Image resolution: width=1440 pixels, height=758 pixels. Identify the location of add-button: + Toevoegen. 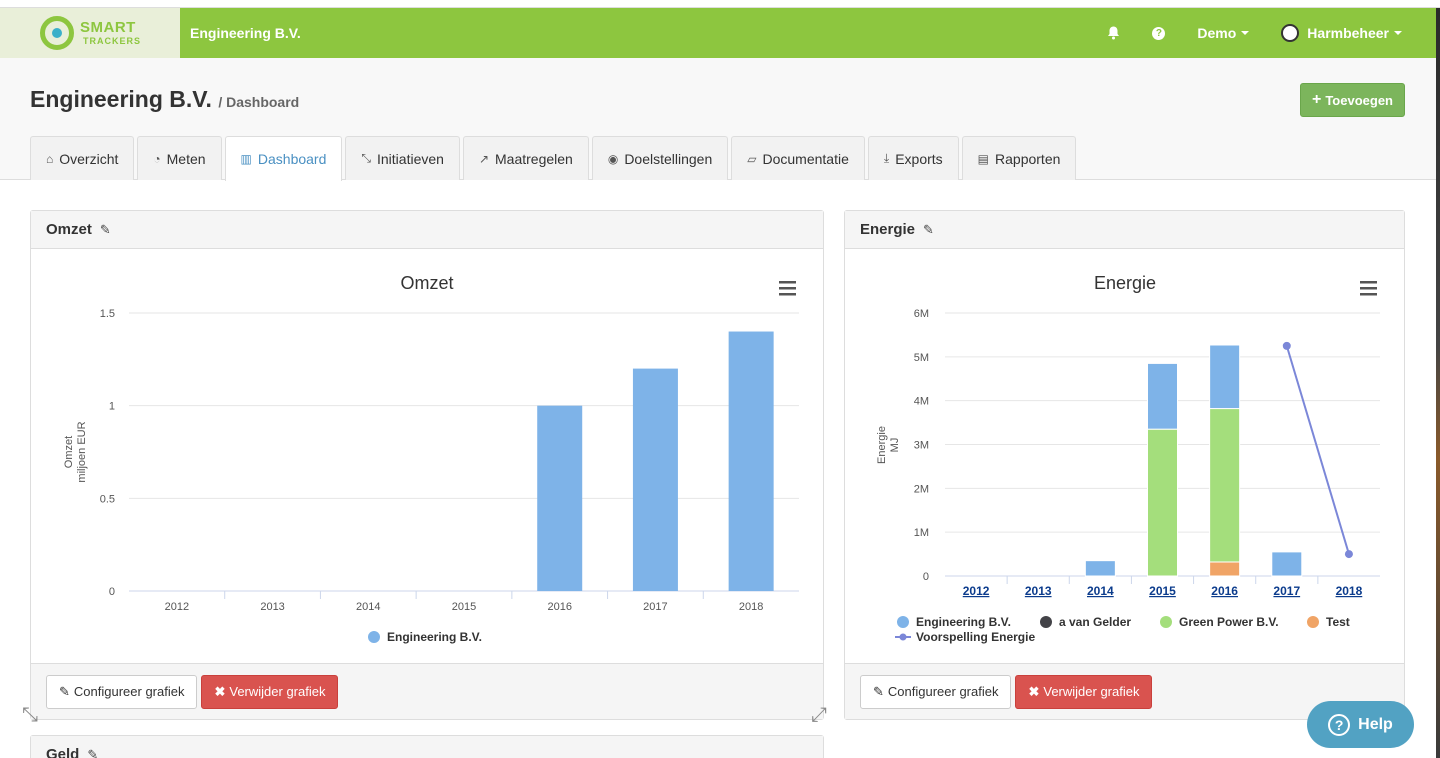
(1352, 100).